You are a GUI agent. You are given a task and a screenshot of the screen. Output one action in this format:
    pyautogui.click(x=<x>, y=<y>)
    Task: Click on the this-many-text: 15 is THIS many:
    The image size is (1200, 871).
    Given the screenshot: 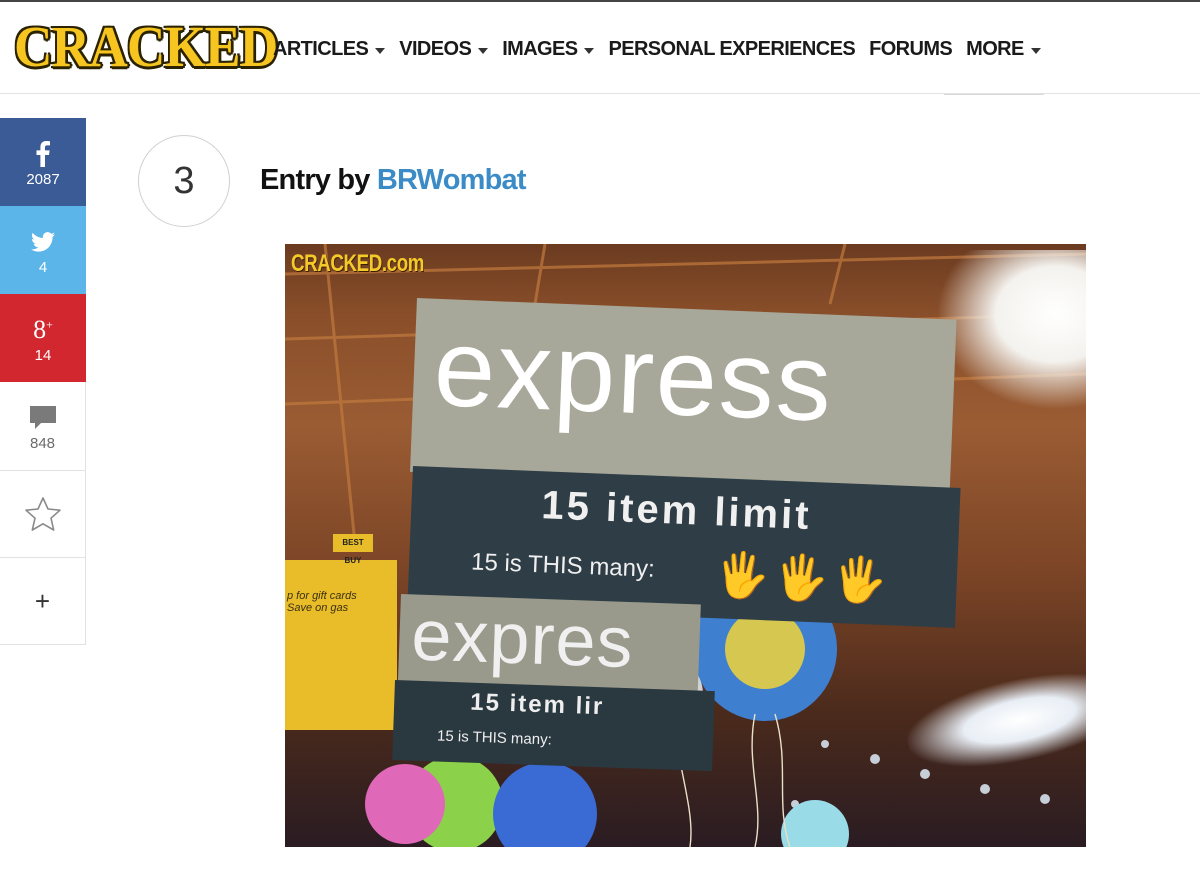 What is the action you would take?
    pyautogui.click(x=563, y=565)
    